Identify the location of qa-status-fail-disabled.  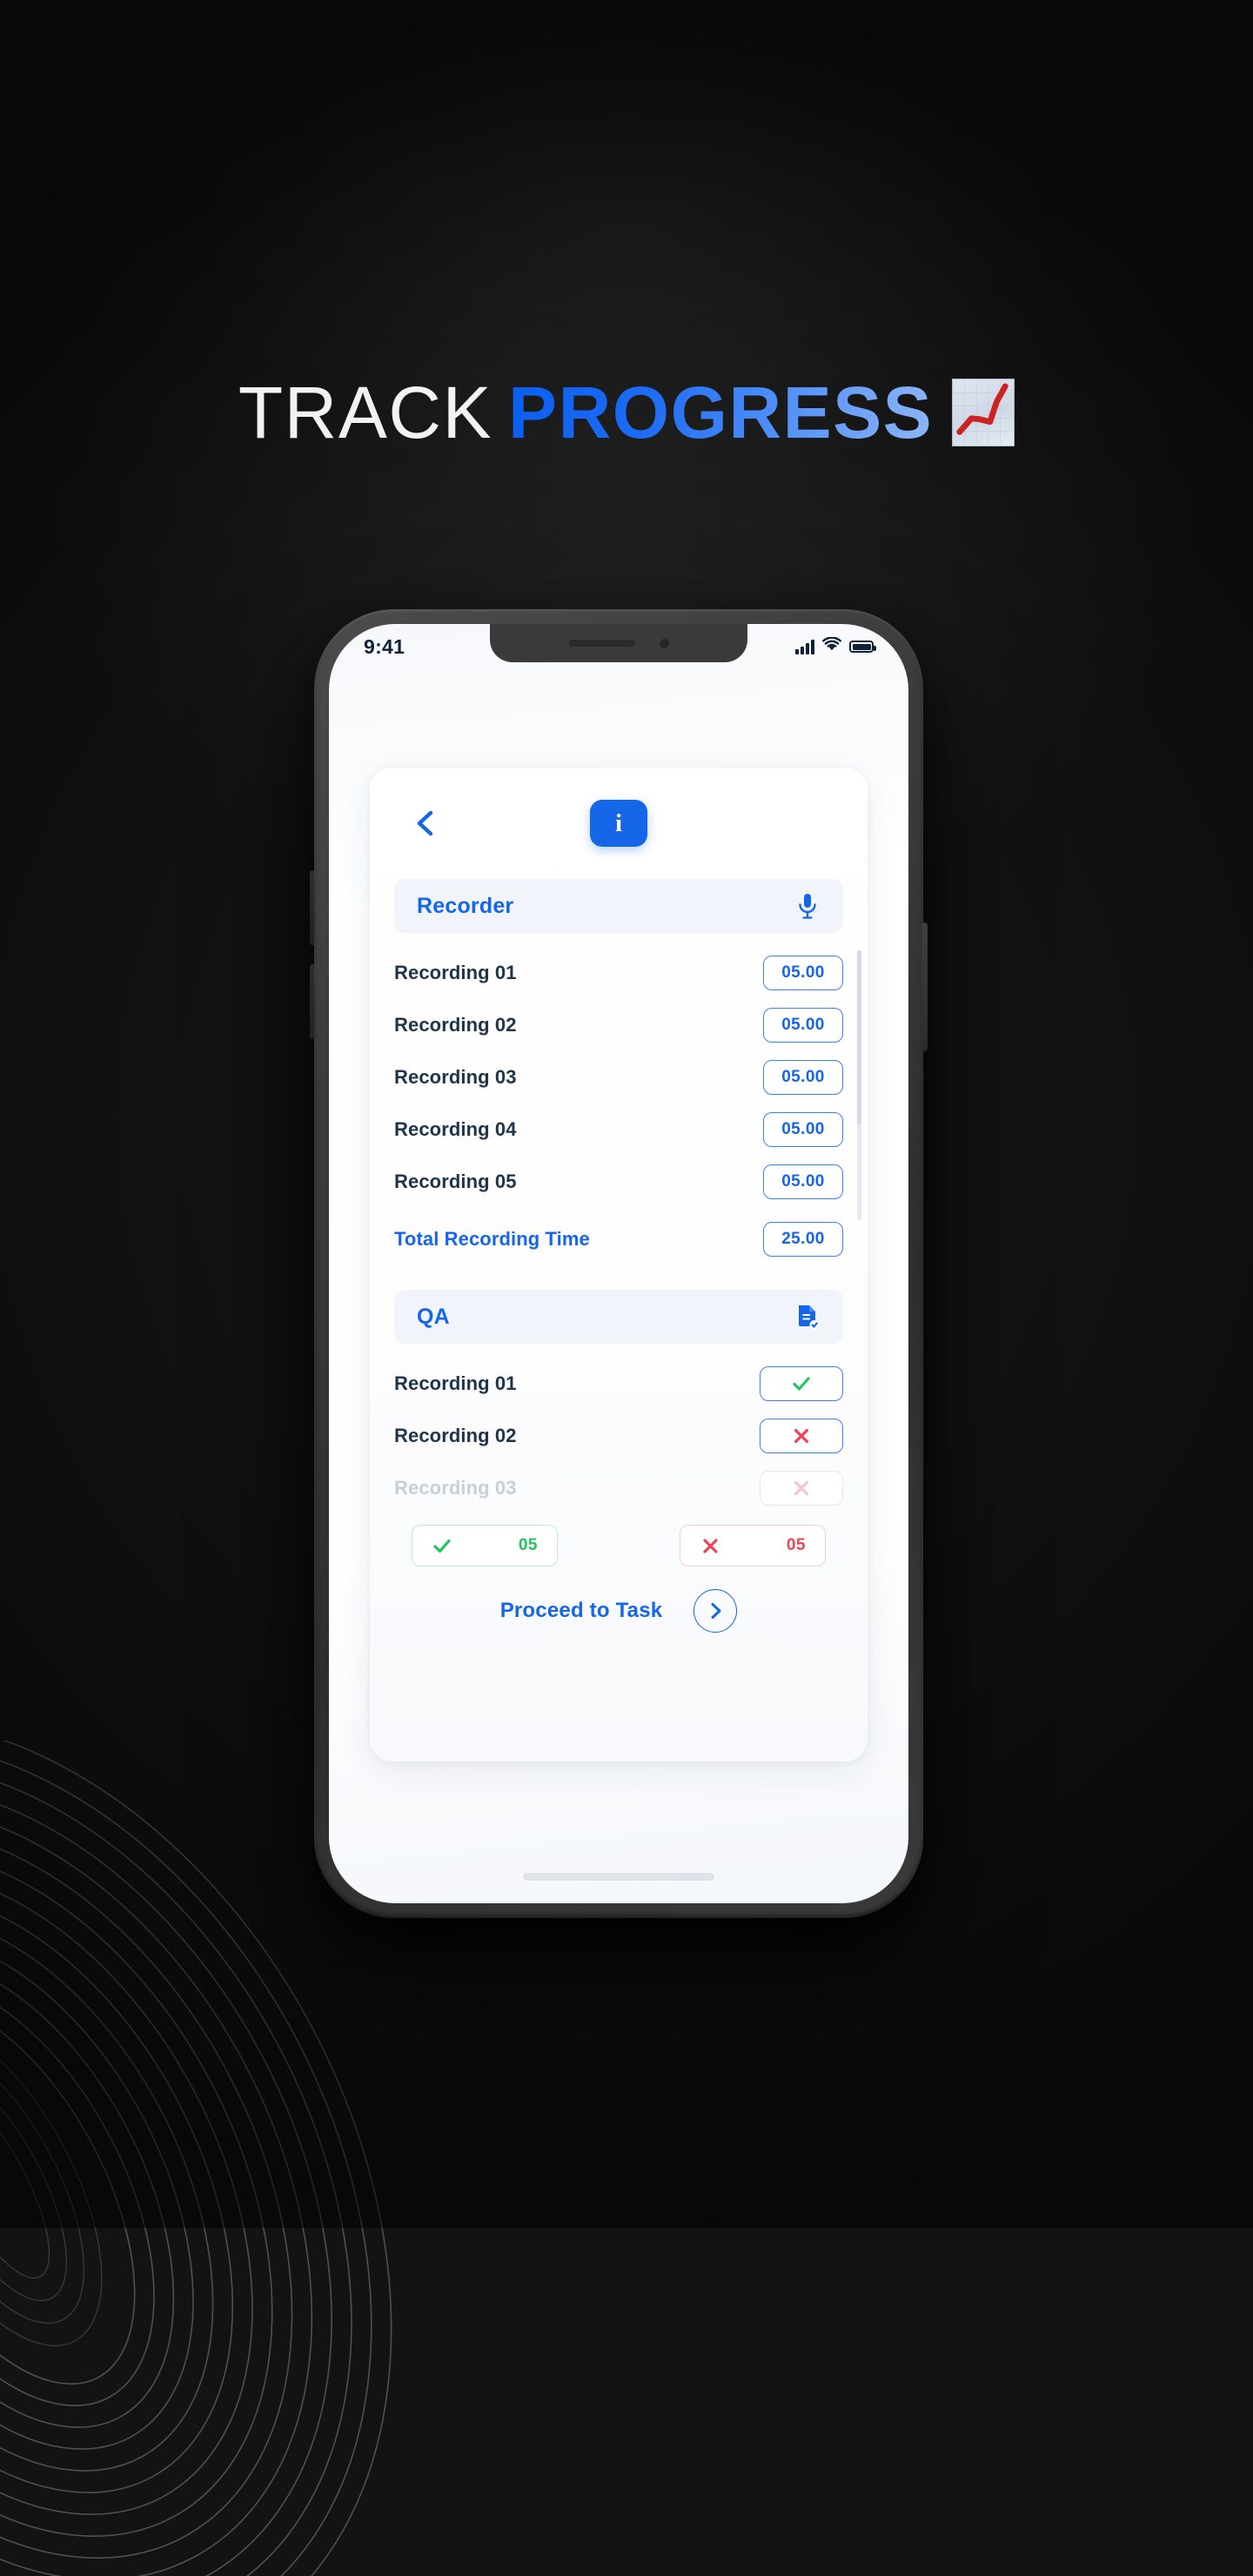
(801, 1488).